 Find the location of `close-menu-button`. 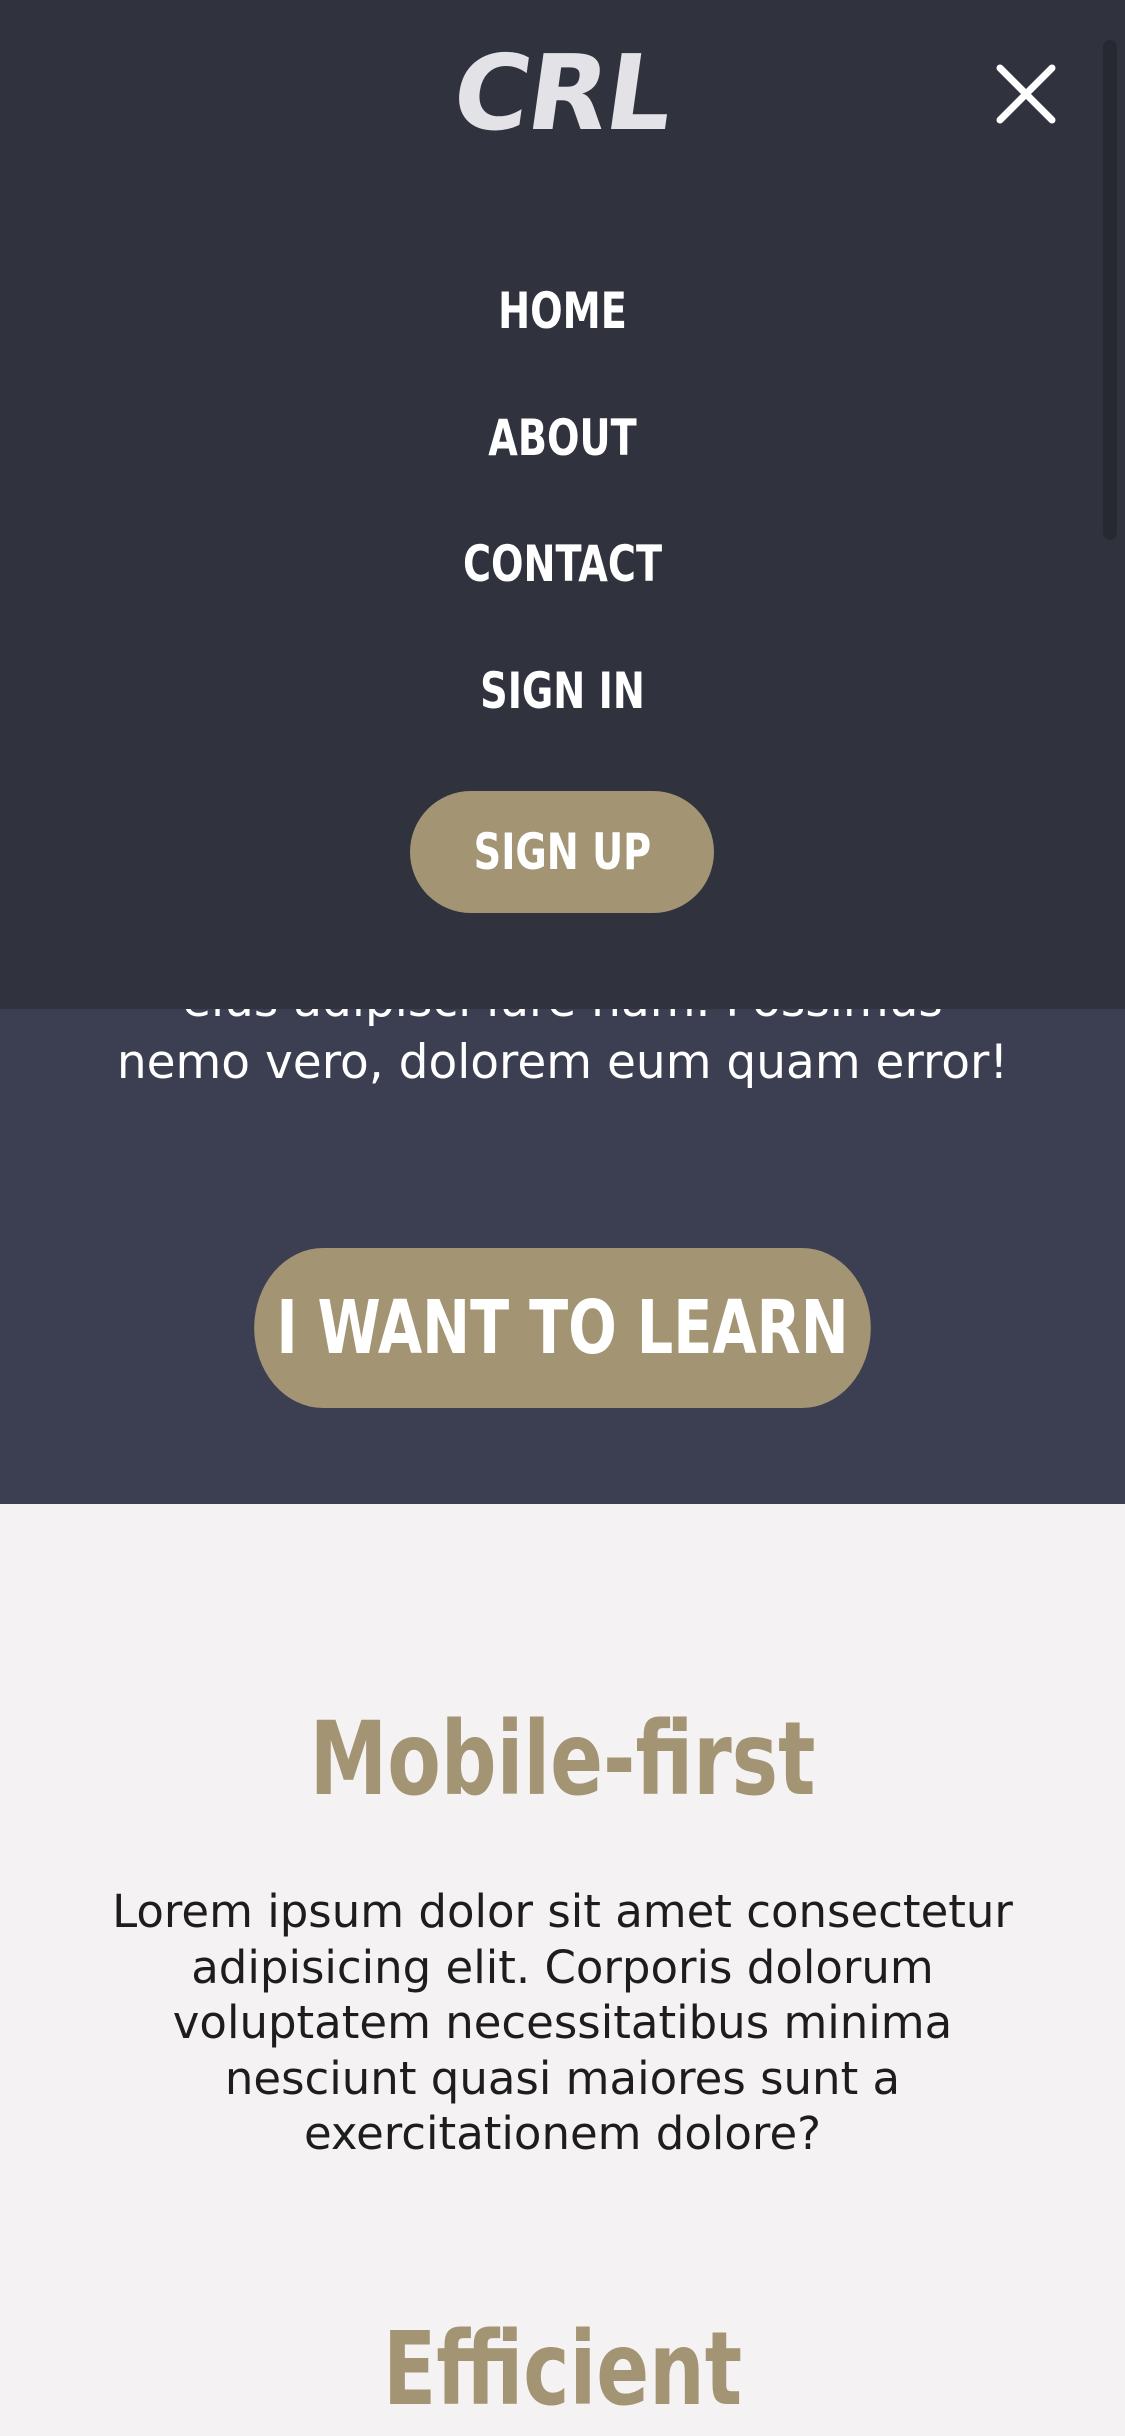

close-menu-button is located at coordinates (1026, 94).